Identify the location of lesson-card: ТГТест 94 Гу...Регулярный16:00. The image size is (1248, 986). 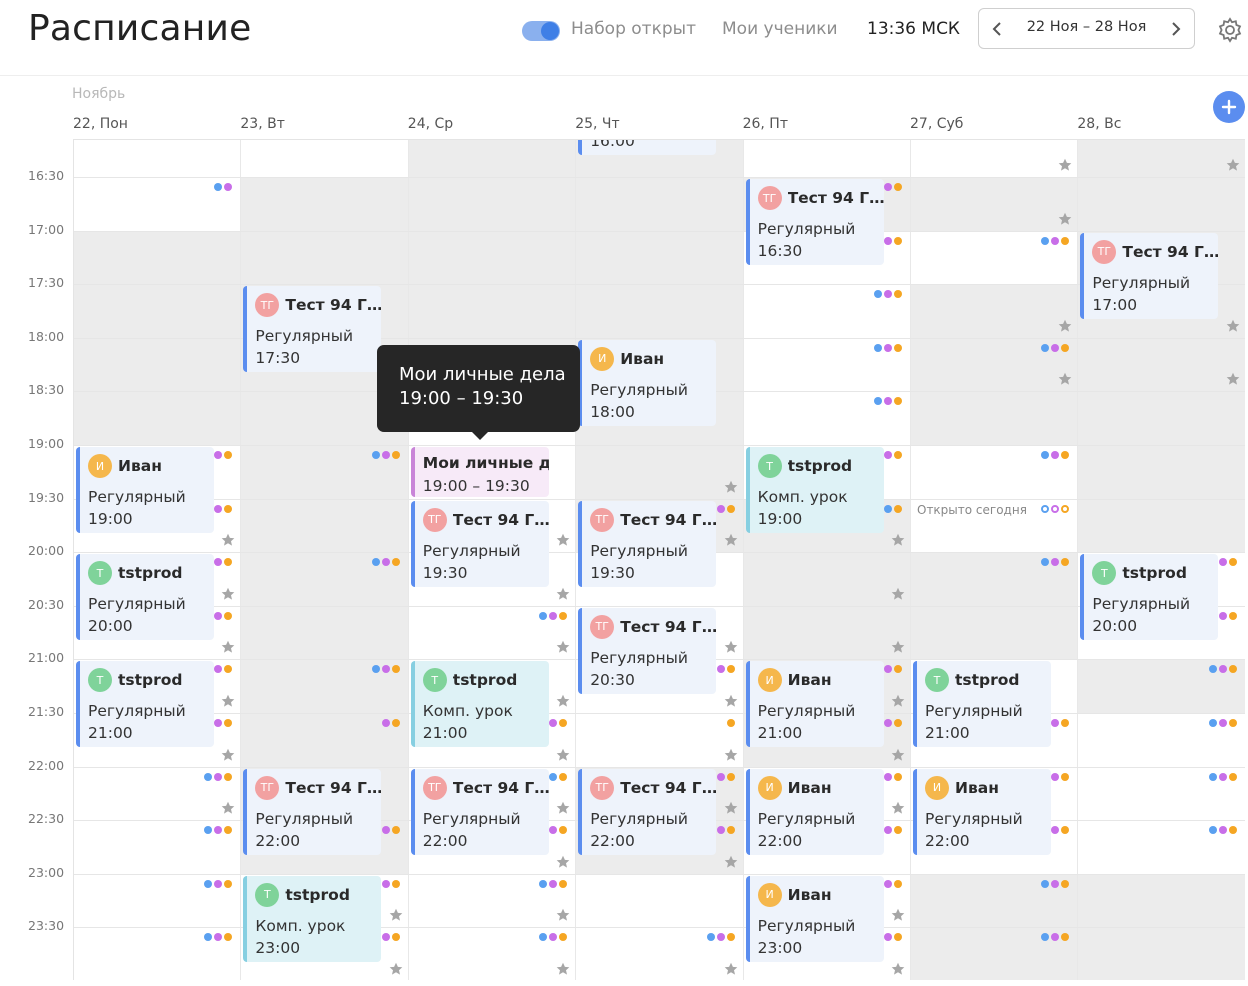
(647, 148).